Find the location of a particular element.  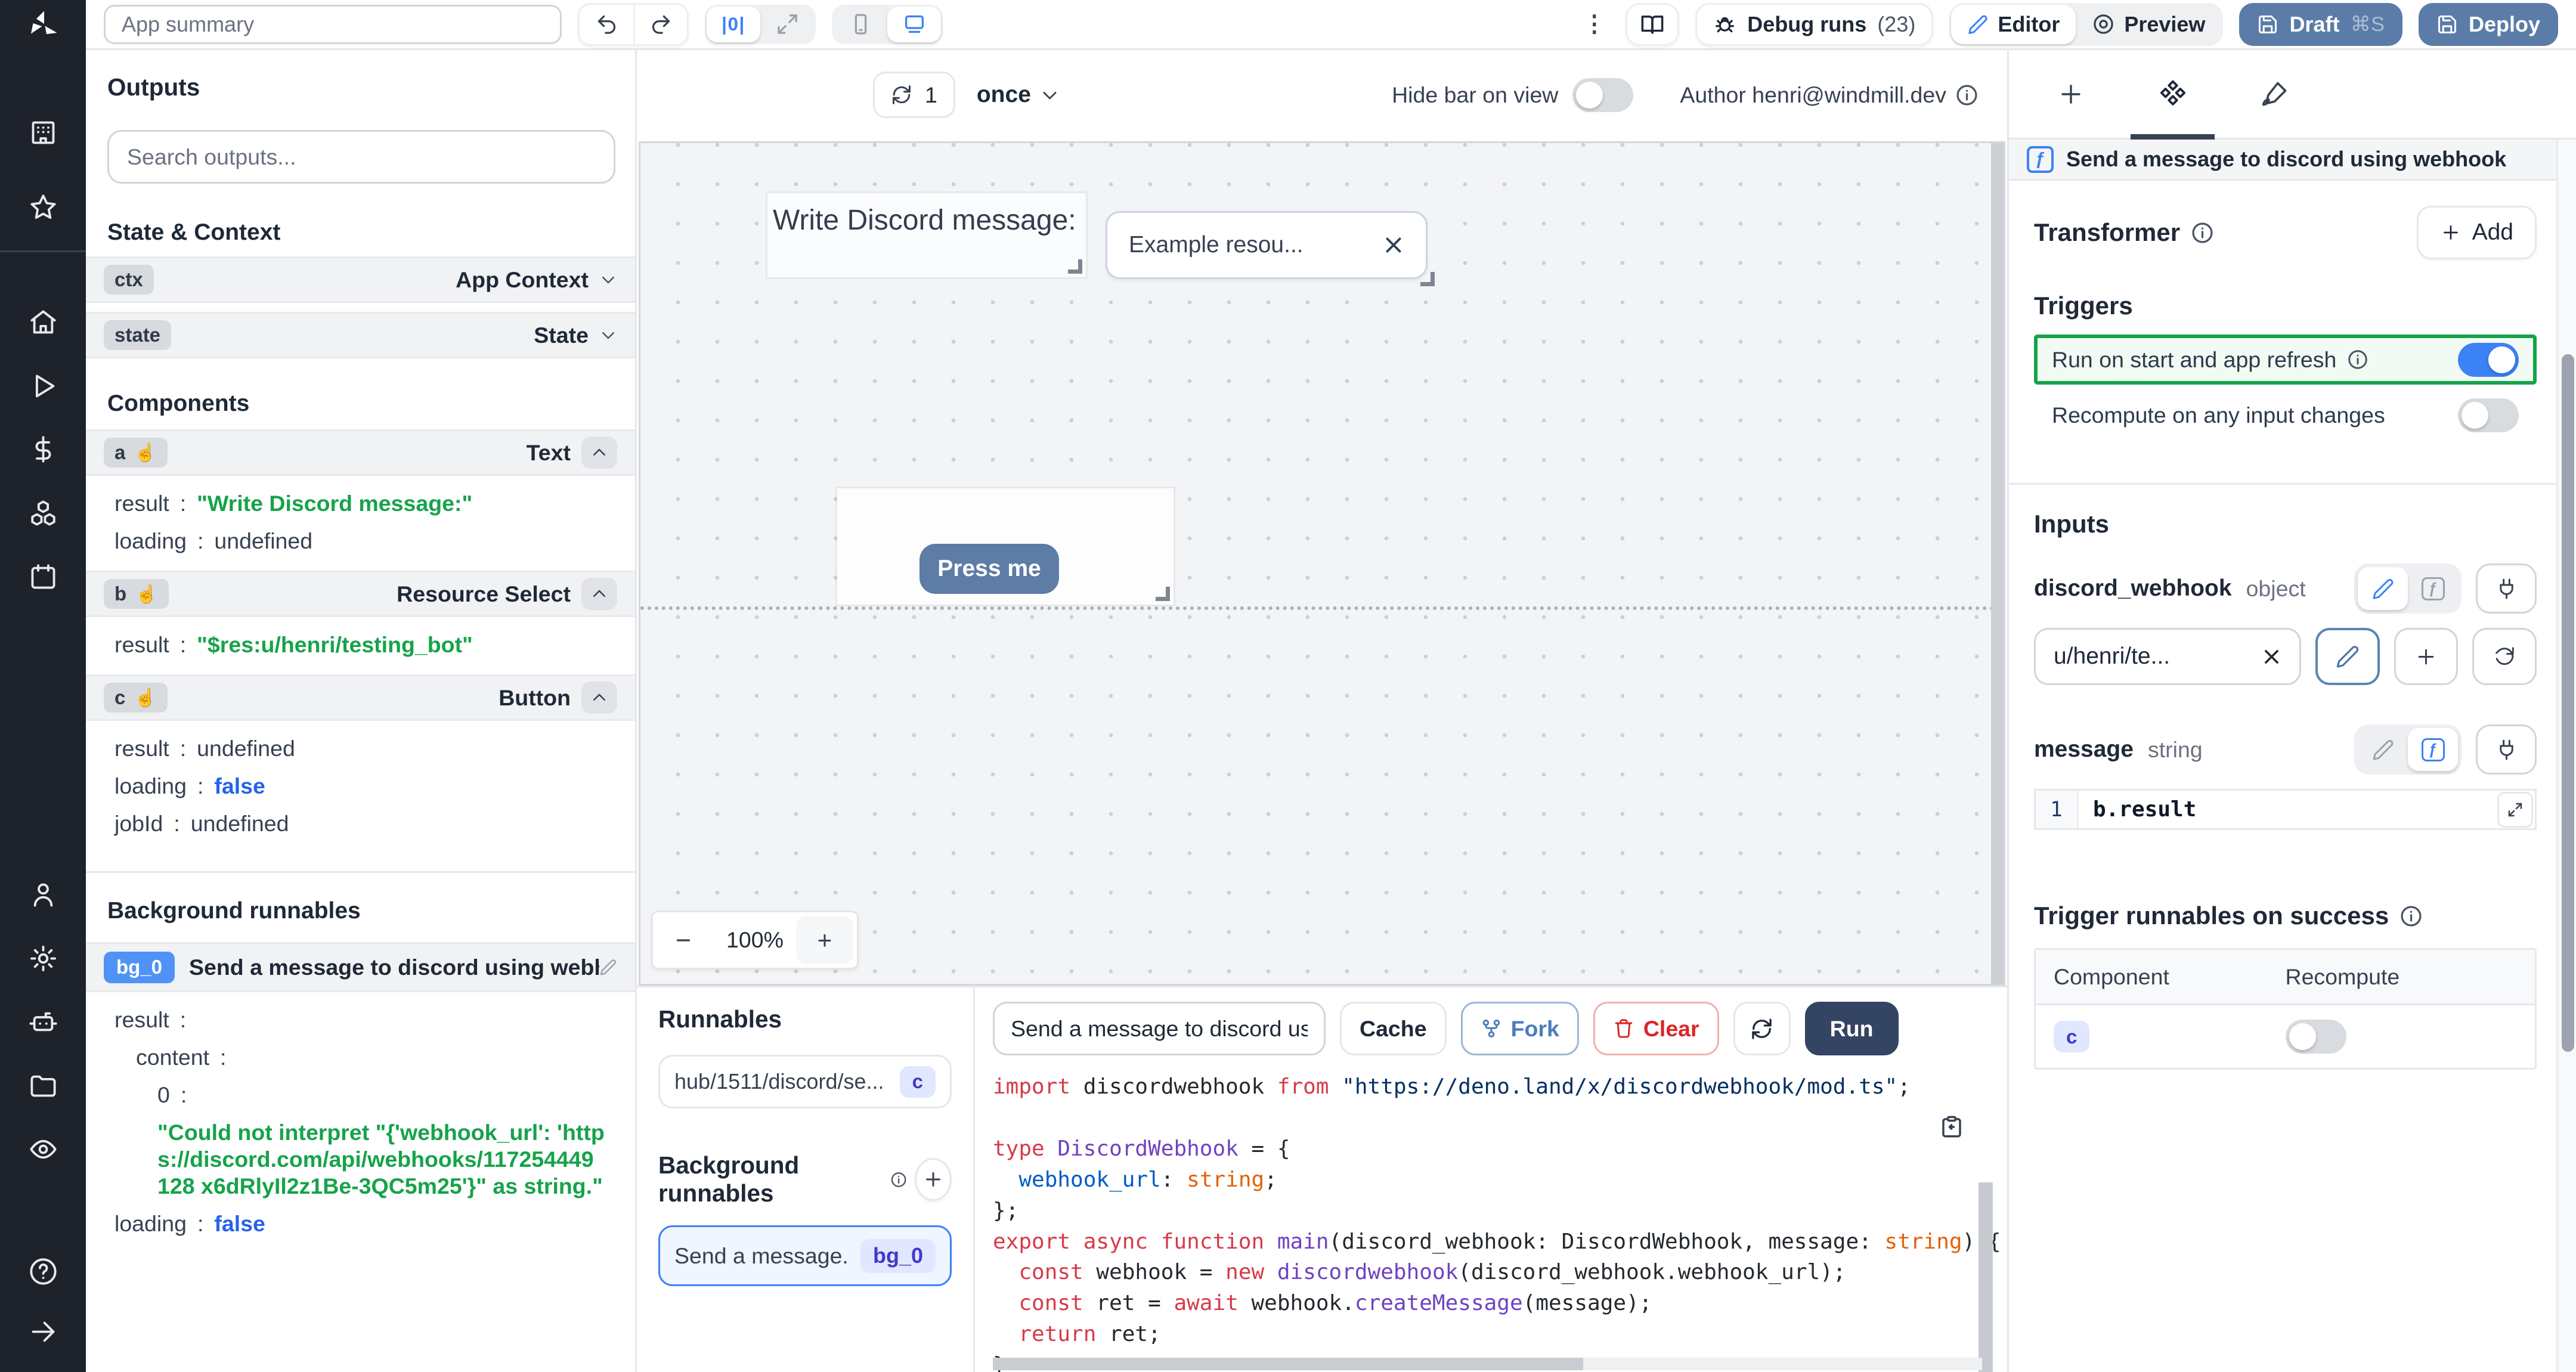

runnable-item: hub/1511/discord/se... c is located at coordinates (805, 1081).